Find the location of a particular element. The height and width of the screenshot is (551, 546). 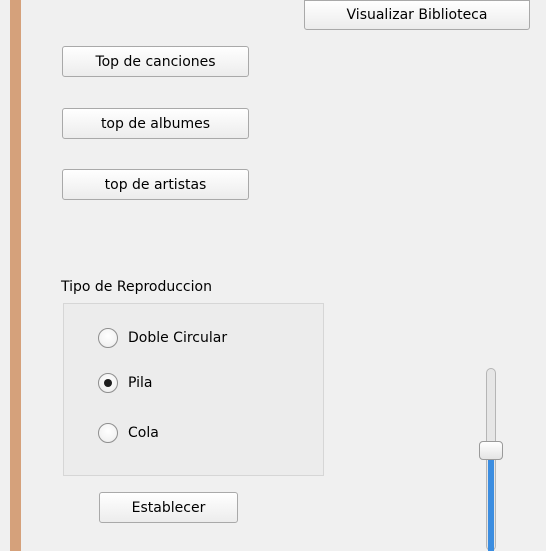

radio-pila: Pila is located at coordinates (125, 383).